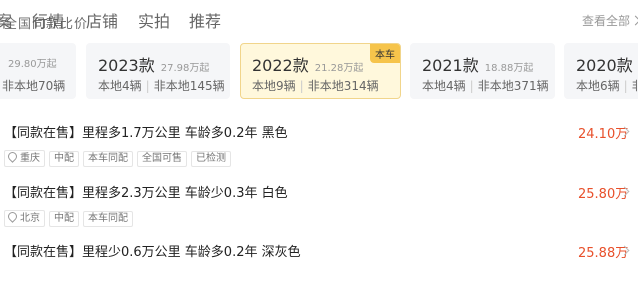  I want to click on year-card-2021: 2021款 18.88万起 本地4辆 | 非本地371辆, so click(482, 71).